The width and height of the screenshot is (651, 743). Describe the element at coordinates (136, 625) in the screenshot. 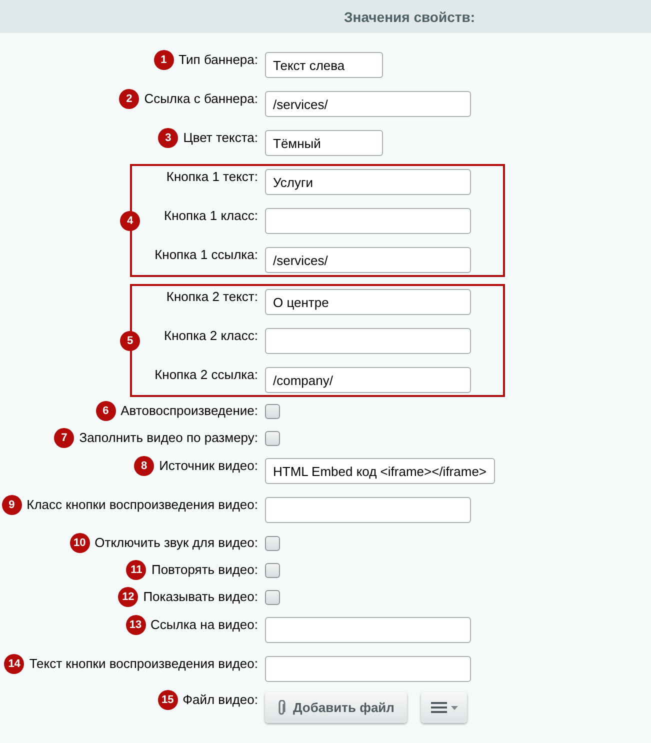

I see `number-badge: 13` at that location.